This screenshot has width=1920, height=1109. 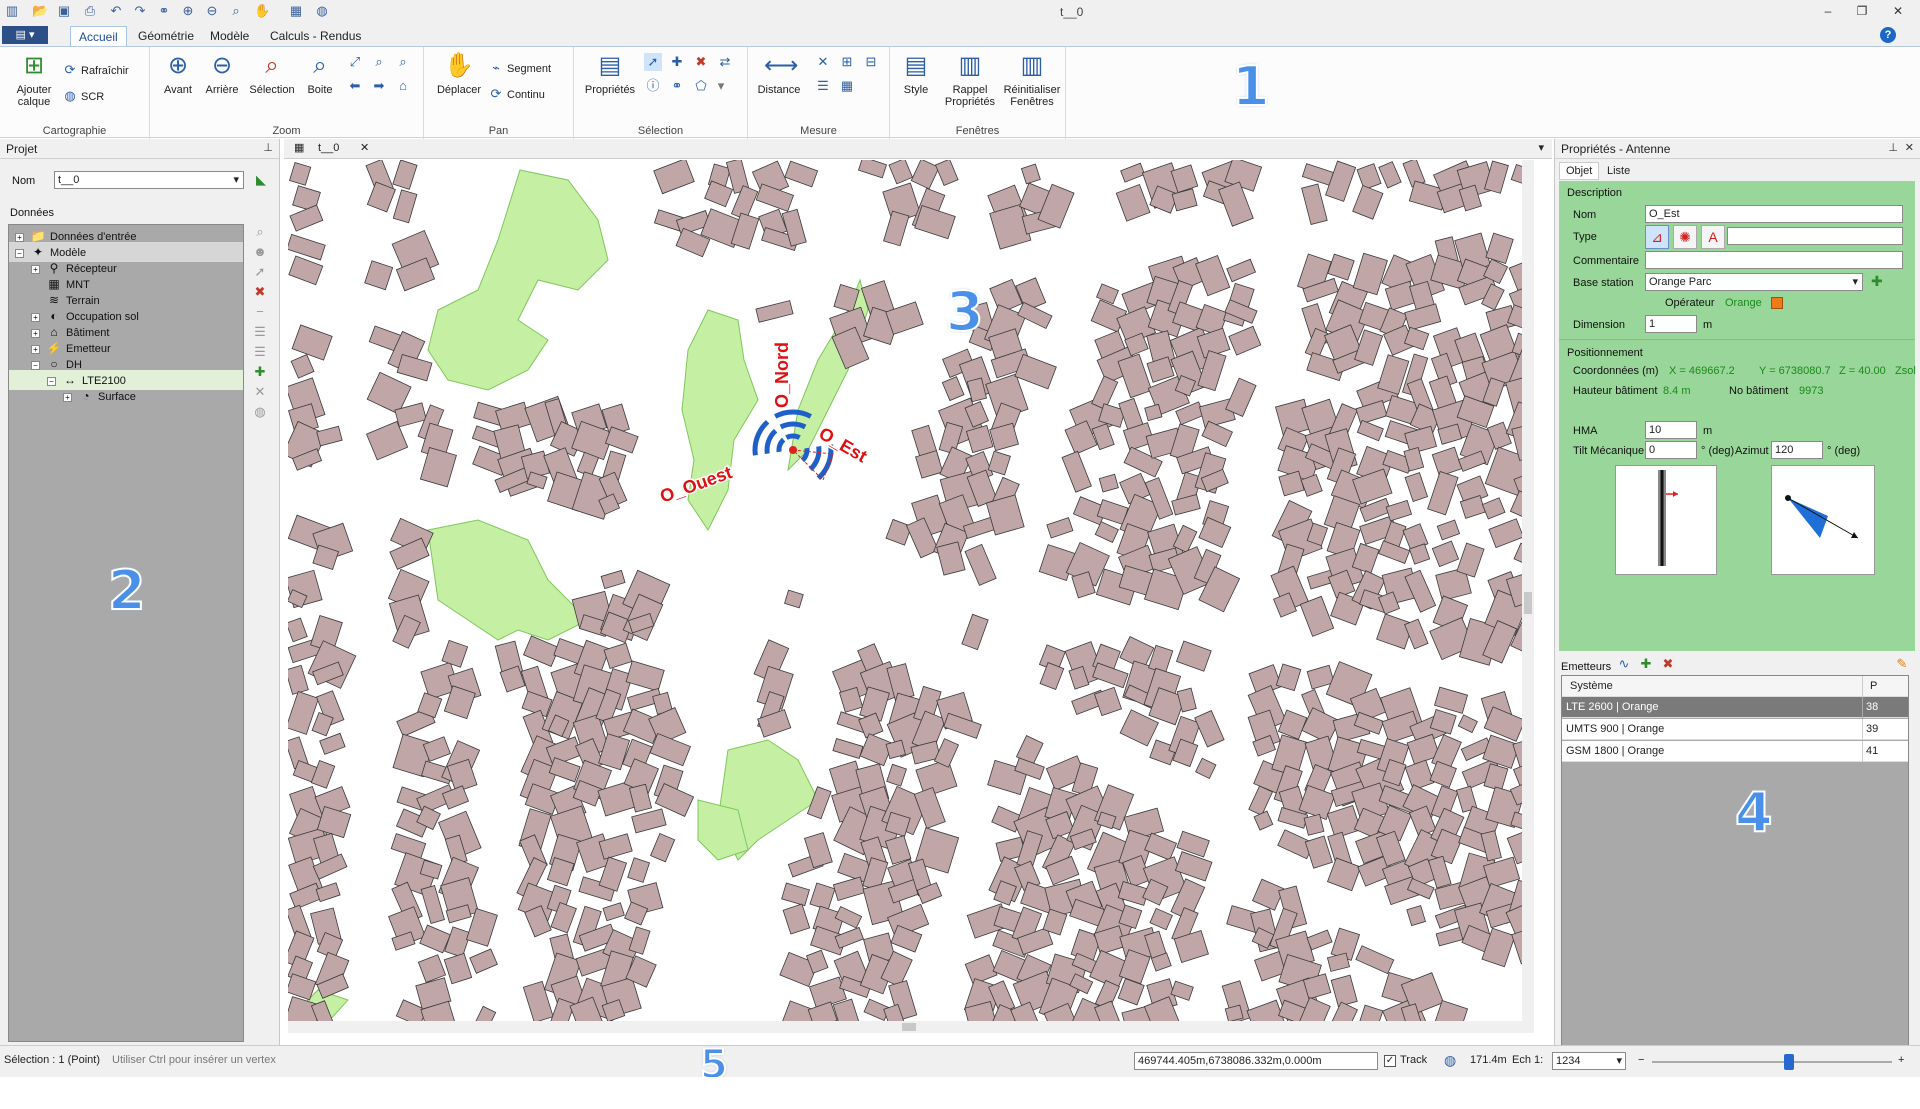 I want to click on select-toggle-icon: ⇄, so click(x=725, y=62).